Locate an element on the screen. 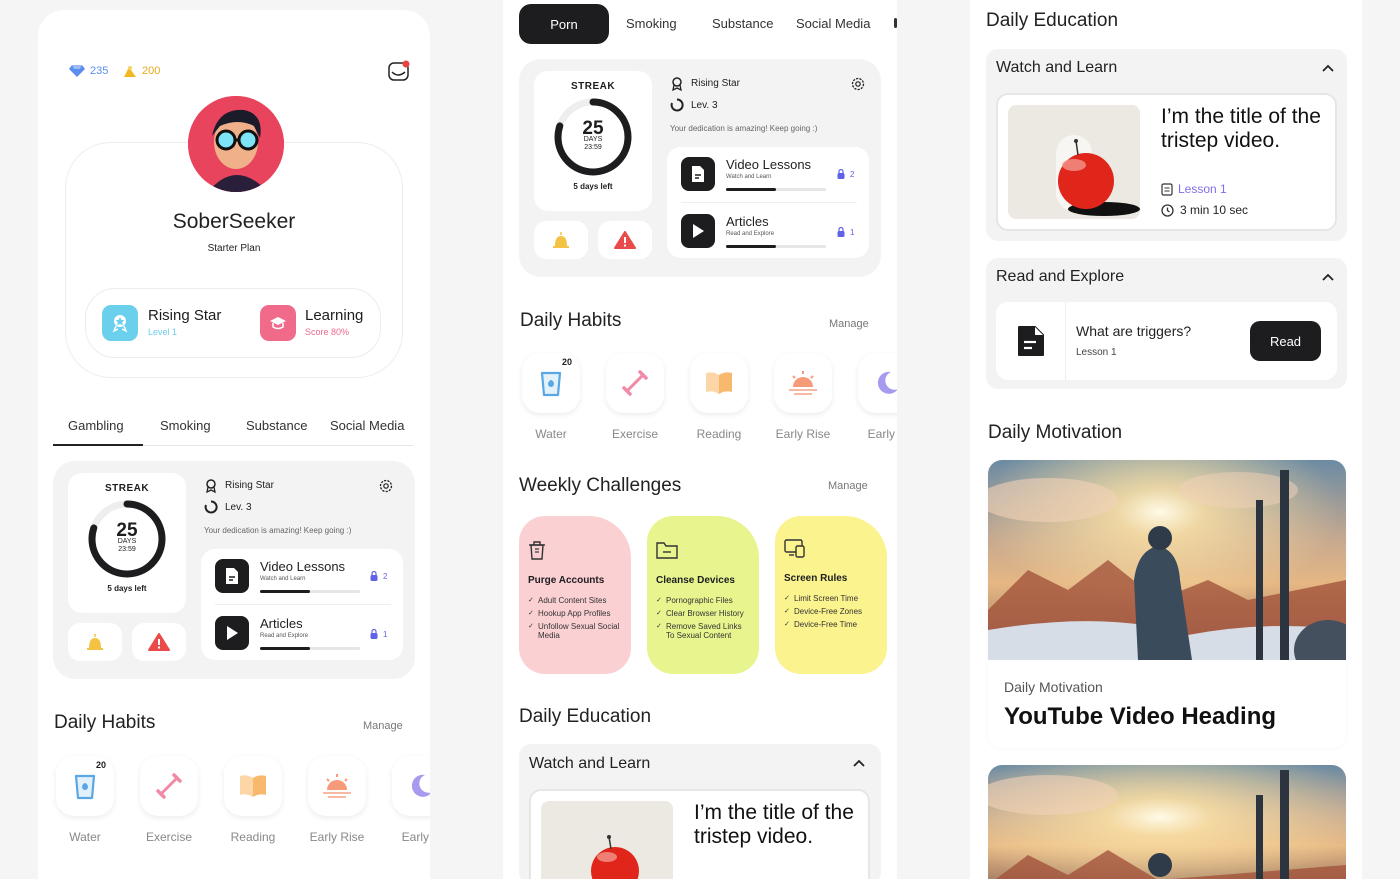 The height and width of the screenshot is (879, 1400). active-tab-indicator is located at coordinates (98, 445).